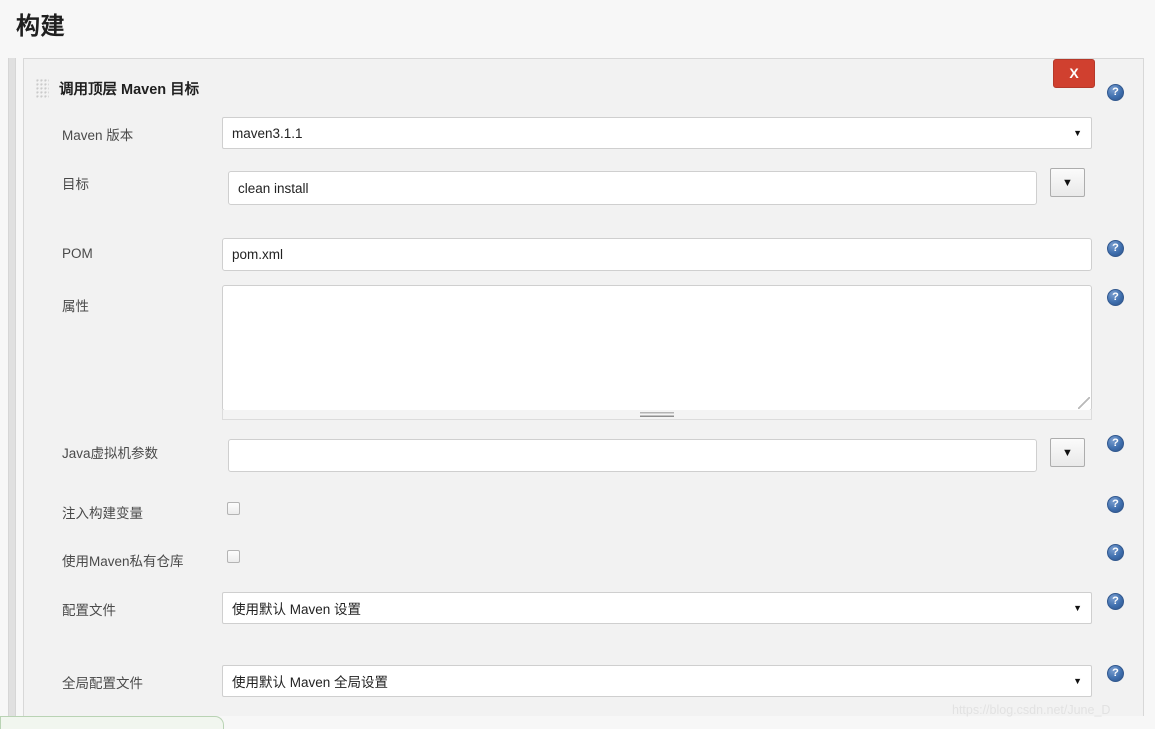 The image size is (1155, 729). I want to click on jvm-options-dropdown-button: ▼, so click(1067, 452).